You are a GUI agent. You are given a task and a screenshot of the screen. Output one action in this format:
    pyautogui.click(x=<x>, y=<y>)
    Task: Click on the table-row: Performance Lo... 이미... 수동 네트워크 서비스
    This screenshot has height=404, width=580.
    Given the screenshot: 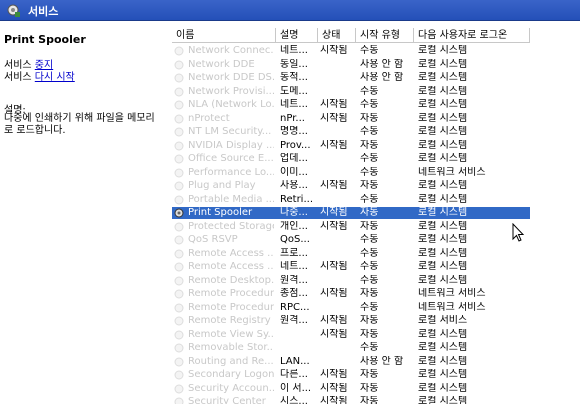 What is the action you would take?
    pyautogui.click(x=351, y=173)
    